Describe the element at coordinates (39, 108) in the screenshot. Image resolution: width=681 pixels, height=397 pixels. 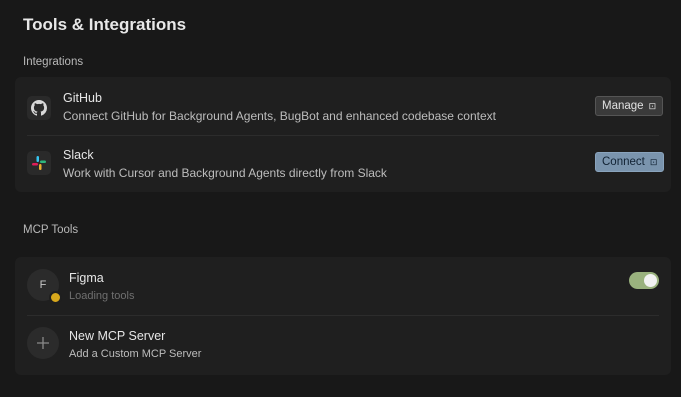
I see `github-icon` at that location.